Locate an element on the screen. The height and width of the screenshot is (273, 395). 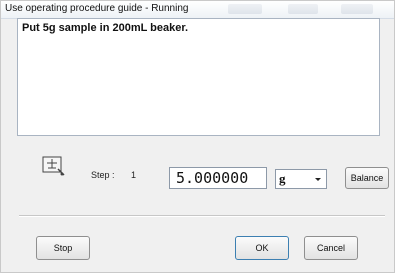
unit-selected-value: g is located at coordinates (282, 178).